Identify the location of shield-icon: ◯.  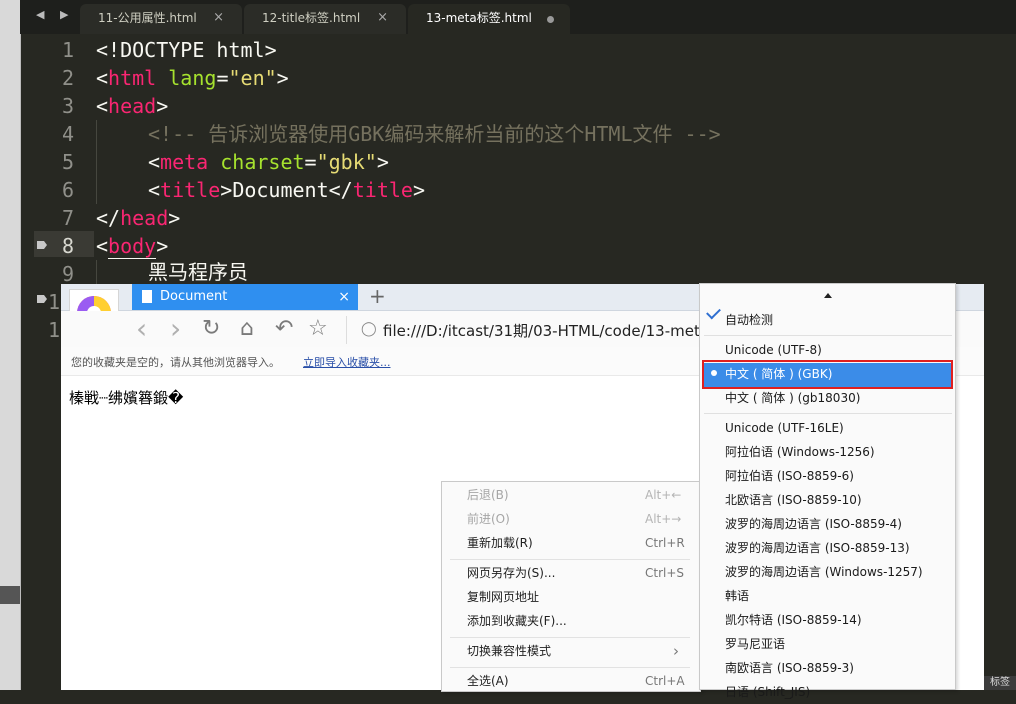
(369, 329).